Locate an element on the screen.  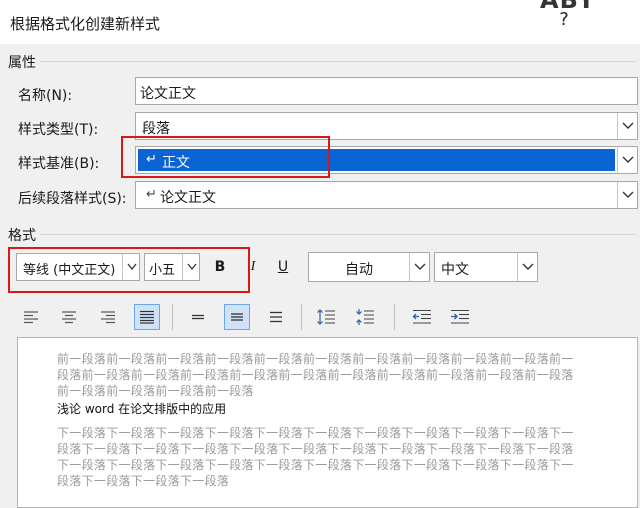
align-left-icon is located at coordinates (31, 317).